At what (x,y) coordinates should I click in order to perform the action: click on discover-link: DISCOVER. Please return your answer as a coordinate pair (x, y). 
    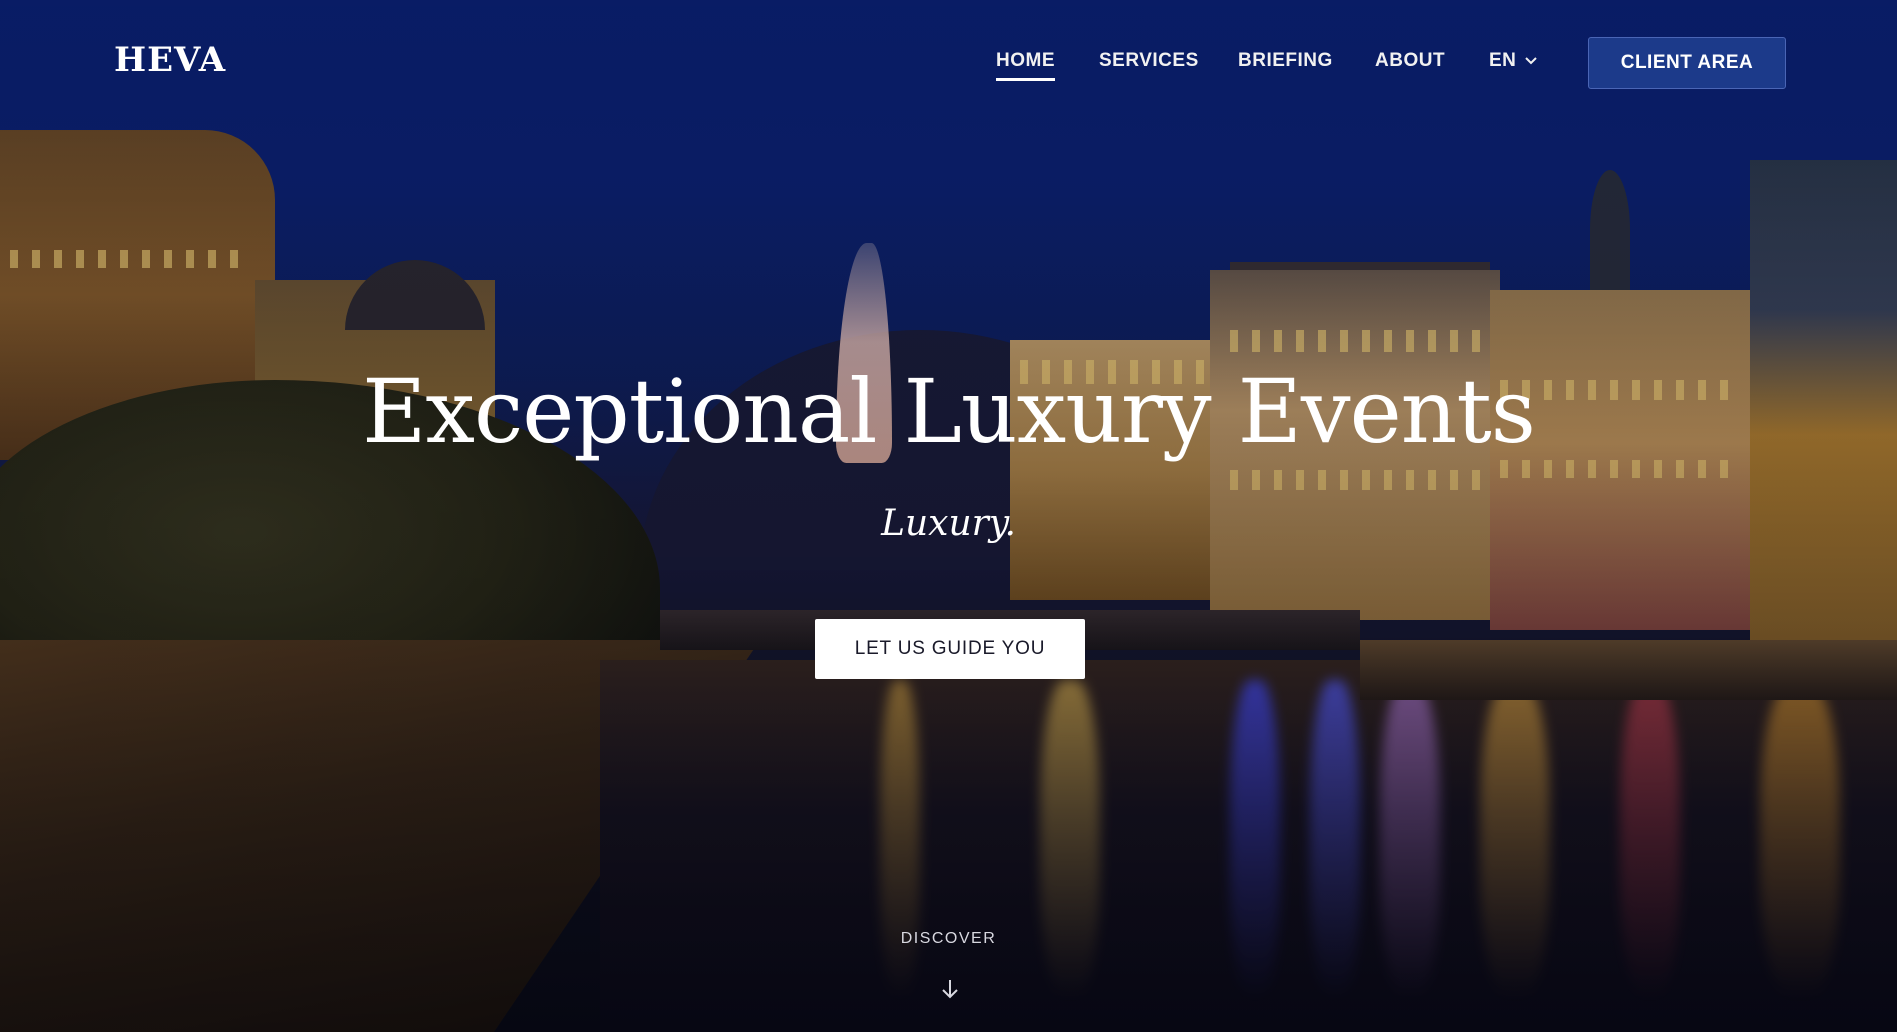
    Looking at the image, I should click on (948, 939).